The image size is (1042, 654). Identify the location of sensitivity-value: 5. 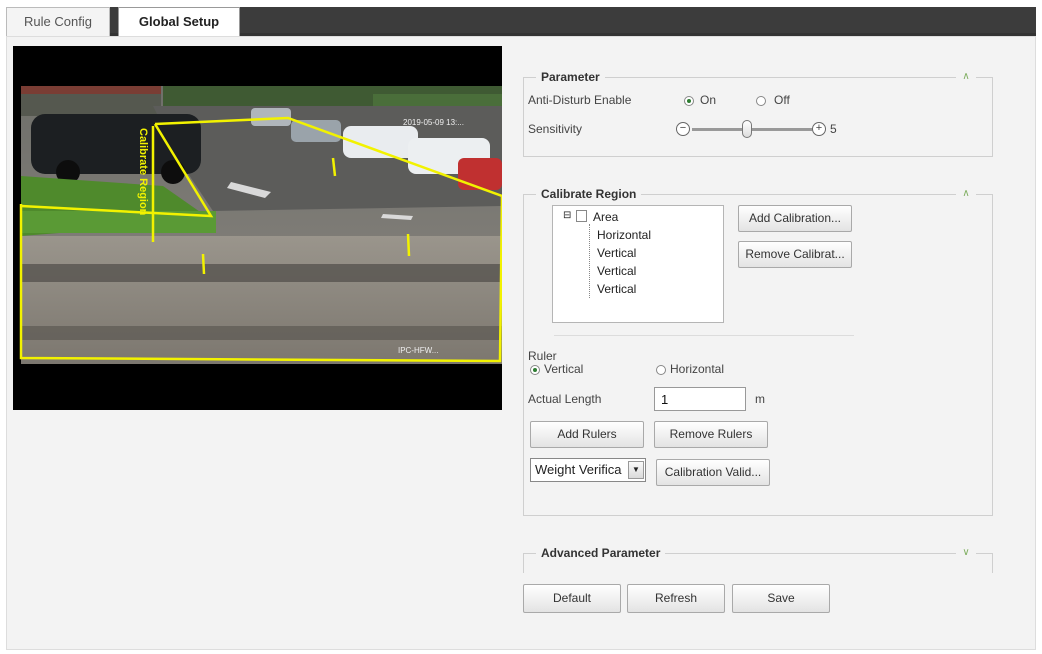
(833, 129).